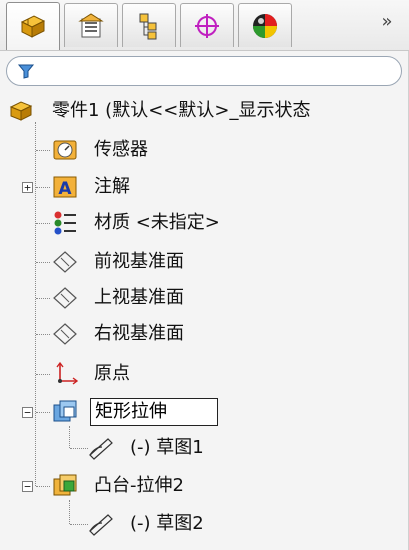  I want to click on tree-item-origin: 原点, so click(204, 374).